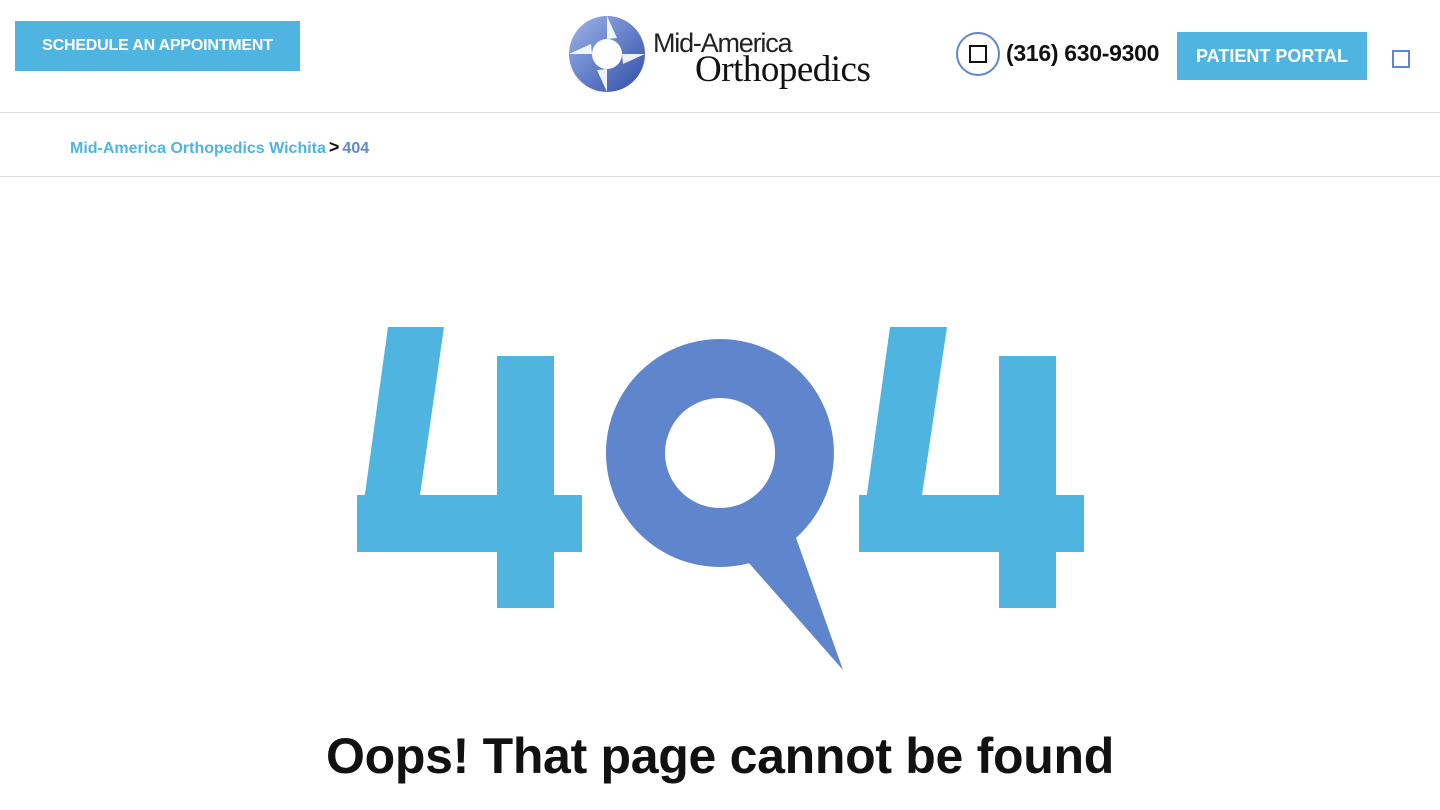  I want to click on phone-number-link: (316) 630-9300, so click(1082, 53).